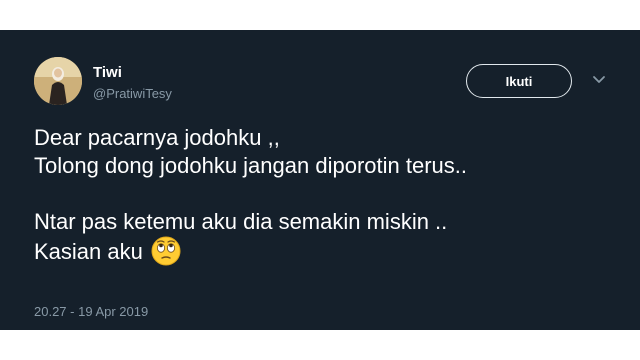 Image resolution: width=640 pixels, height=360 pixels. Describe the element at coordinates (107, 72) in the screenshot. I see `display-name: Tiwi` at that location.